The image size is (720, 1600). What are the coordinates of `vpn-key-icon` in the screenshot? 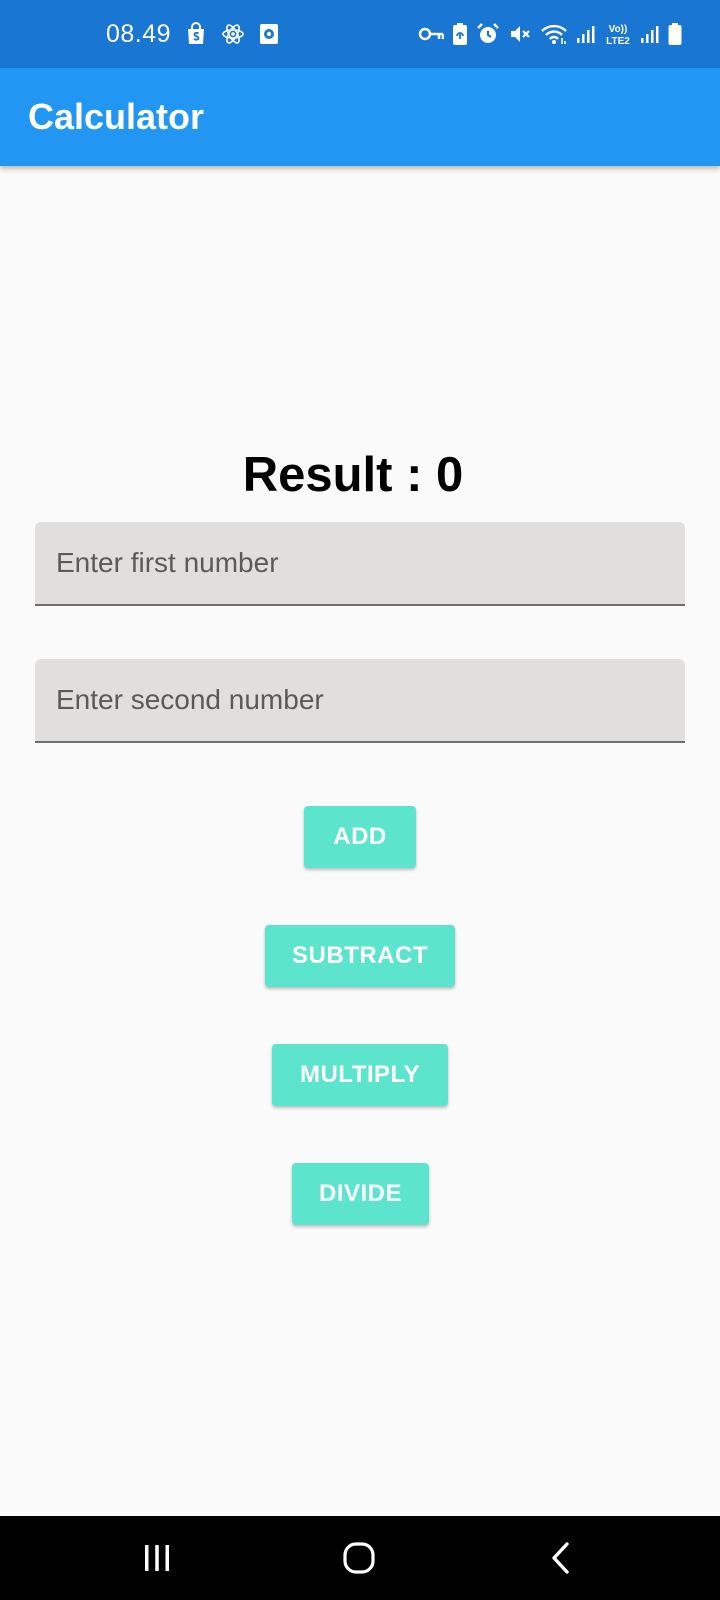 It's located at (431, 34).